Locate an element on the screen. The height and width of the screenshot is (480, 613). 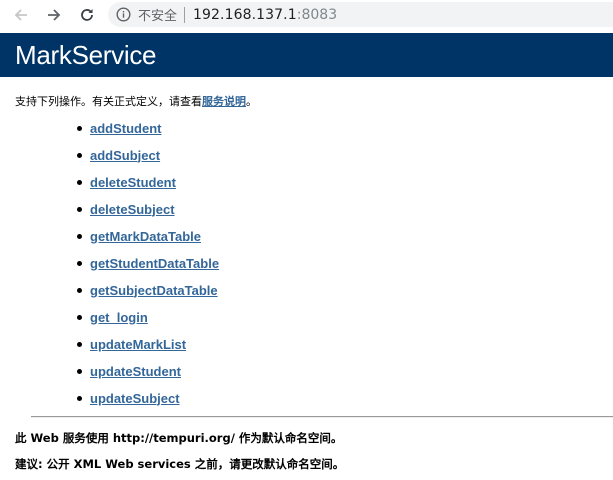
security-label: 不安全 is located at coordinates (157, 14).